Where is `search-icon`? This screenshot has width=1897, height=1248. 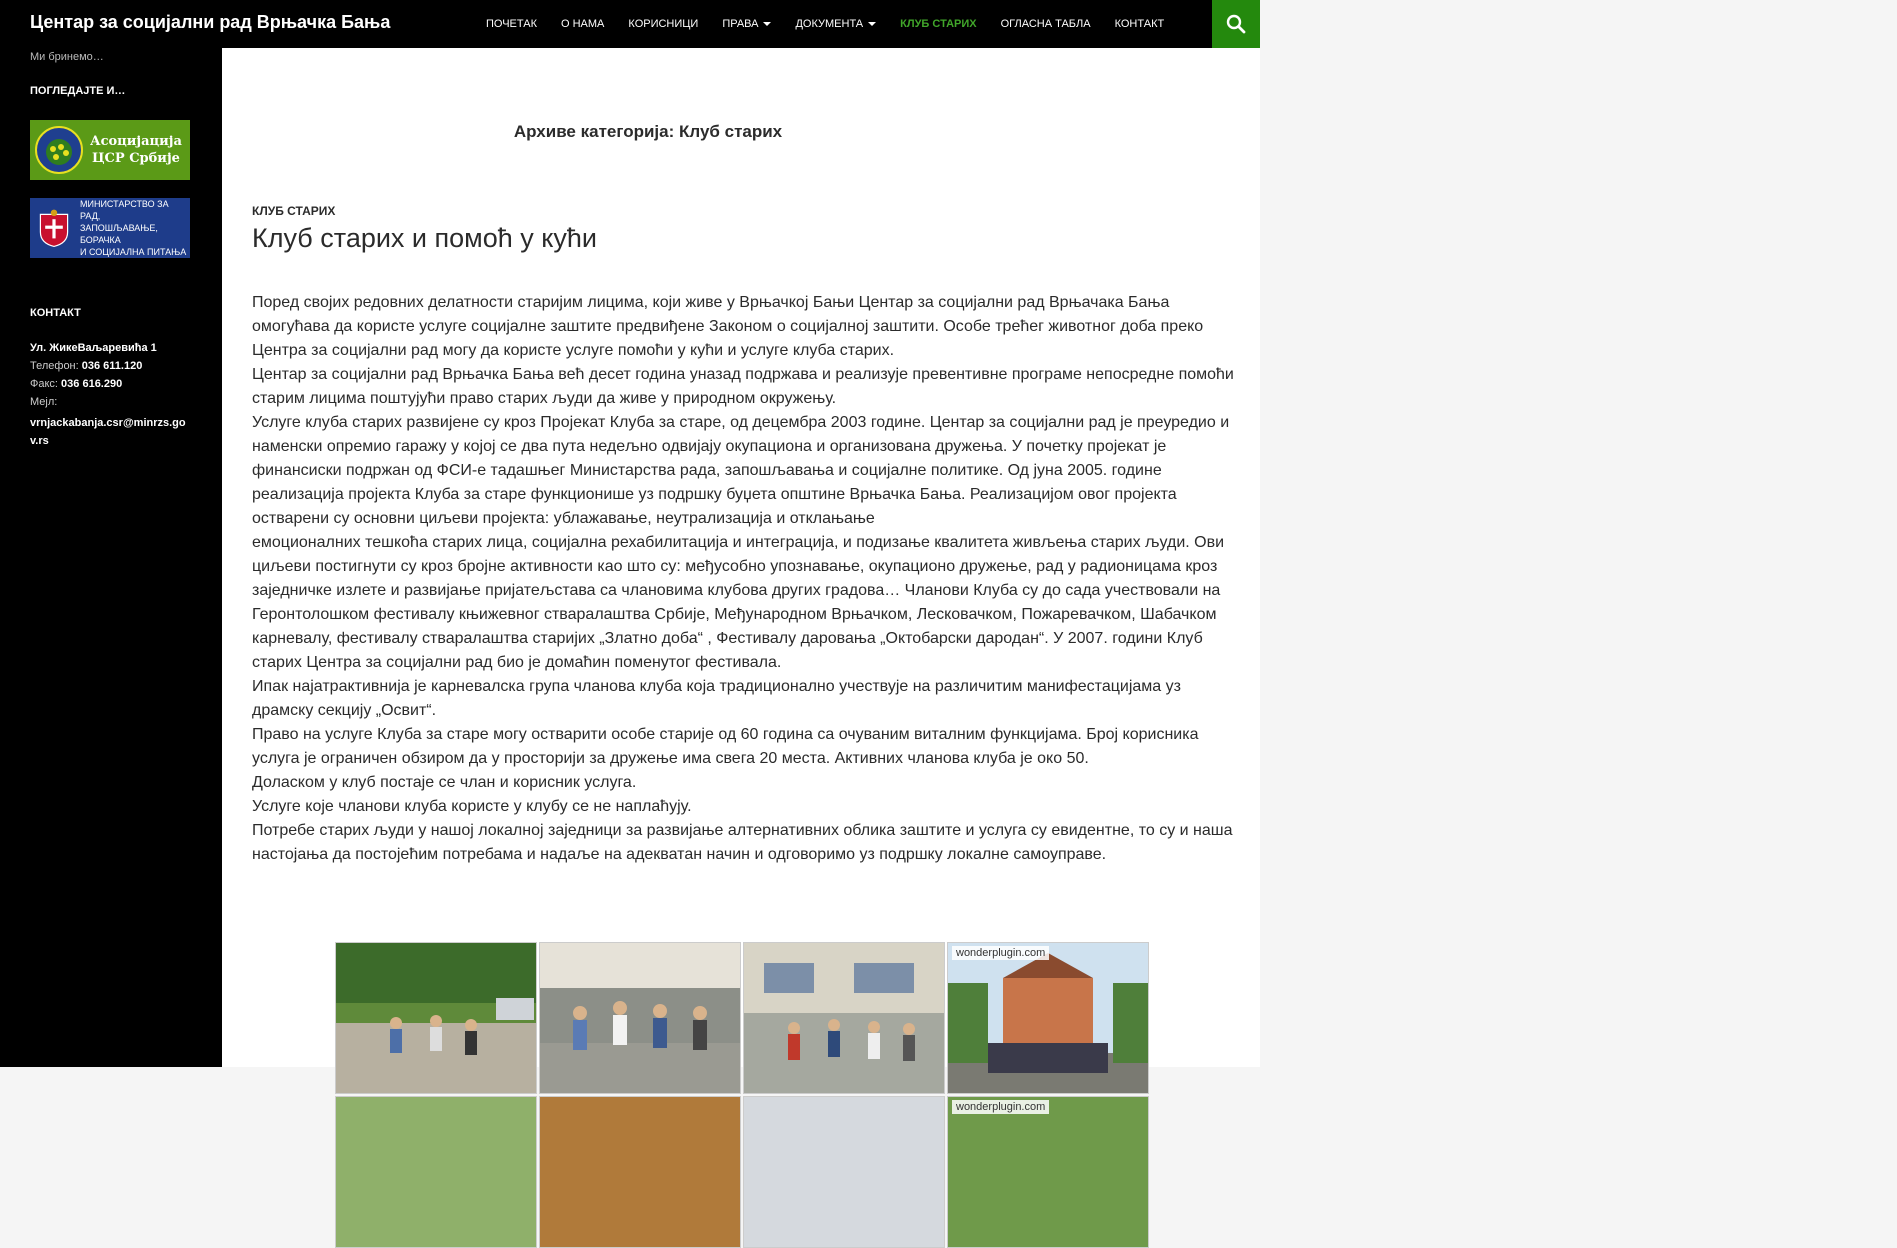
search-icon is located at coordinates (1236, 24).